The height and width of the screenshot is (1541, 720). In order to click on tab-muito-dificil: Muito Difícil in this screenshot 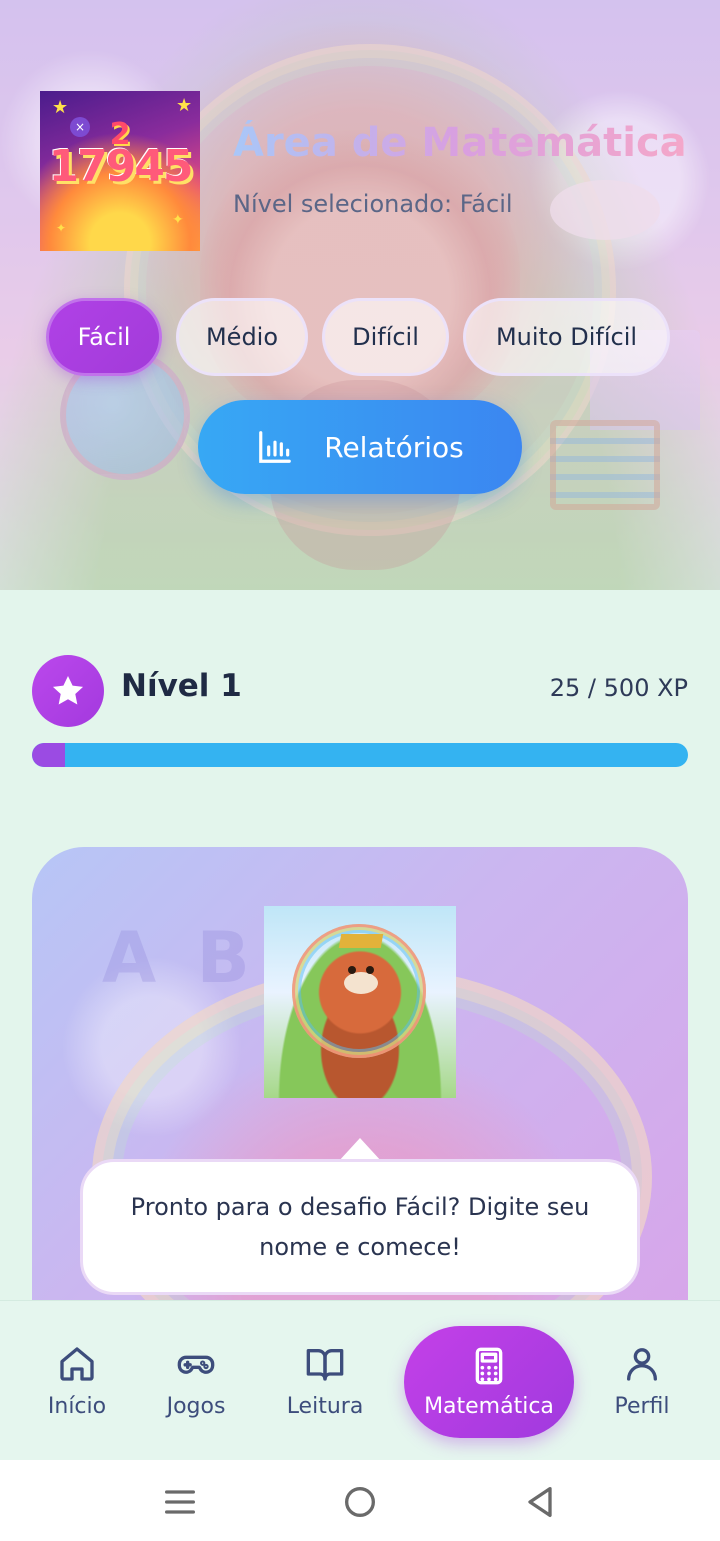, I will do `click(566, 337)`.